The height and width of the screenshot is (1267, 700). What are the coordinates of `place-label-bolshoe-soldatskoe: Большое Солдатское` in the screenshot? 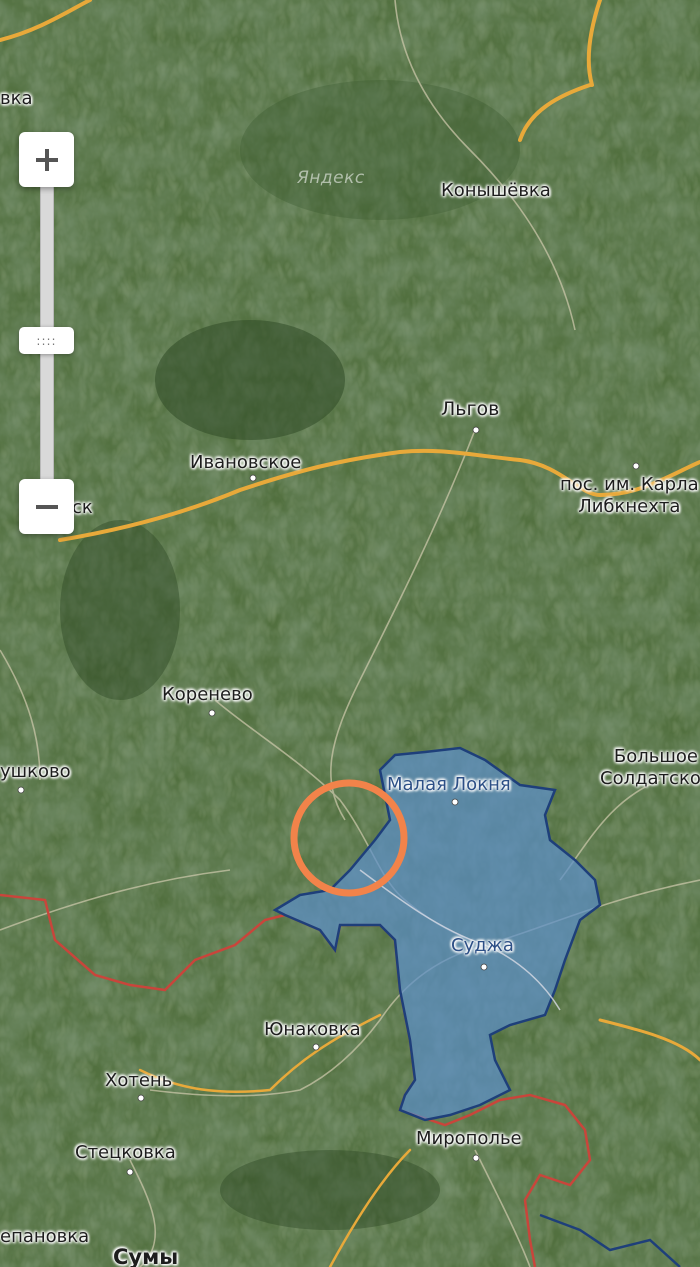 It's located at (650, 768).